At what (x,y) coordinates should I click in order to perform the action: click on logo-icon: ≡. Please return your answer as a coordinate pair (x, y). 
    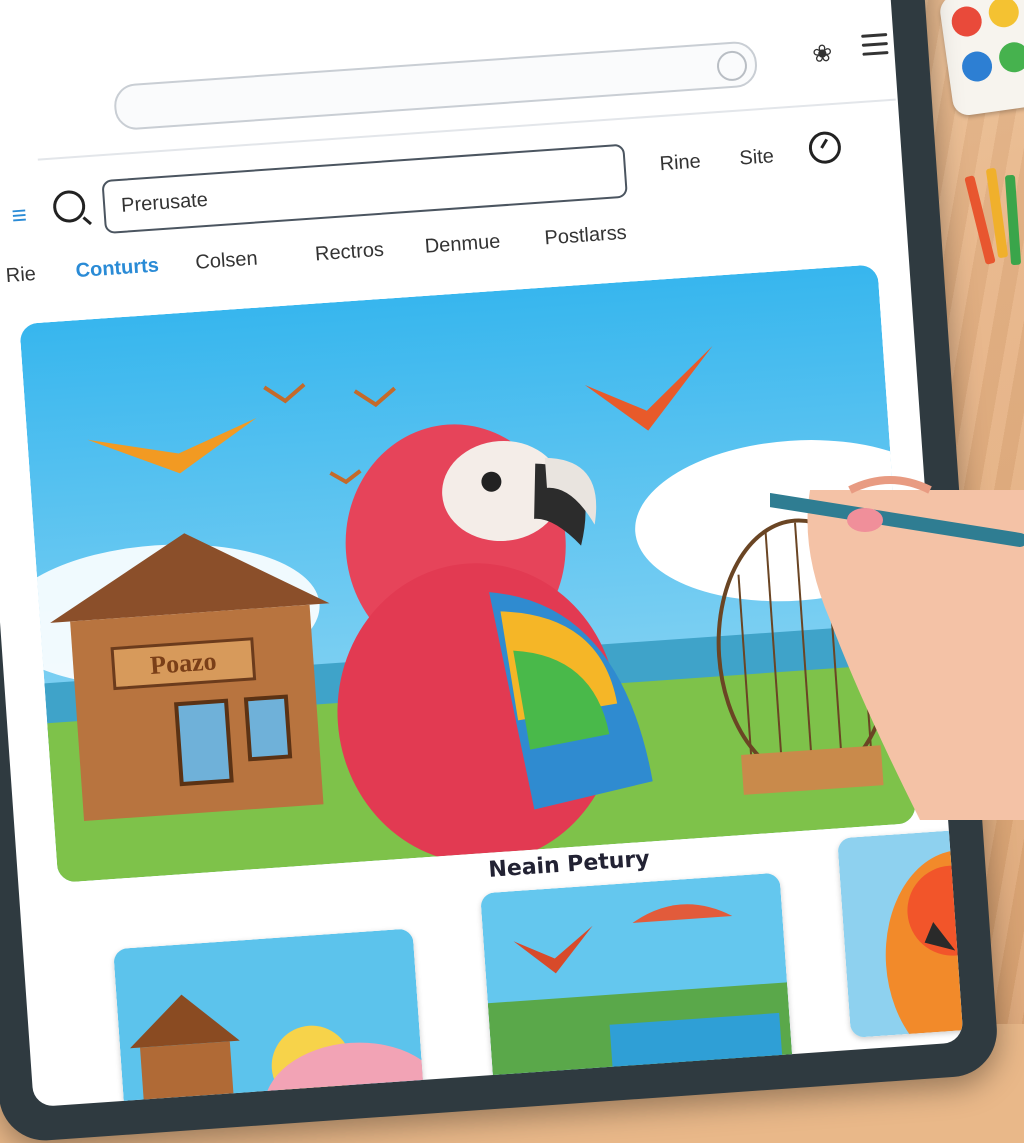
    Looking at the image, I should click on (19, 215).